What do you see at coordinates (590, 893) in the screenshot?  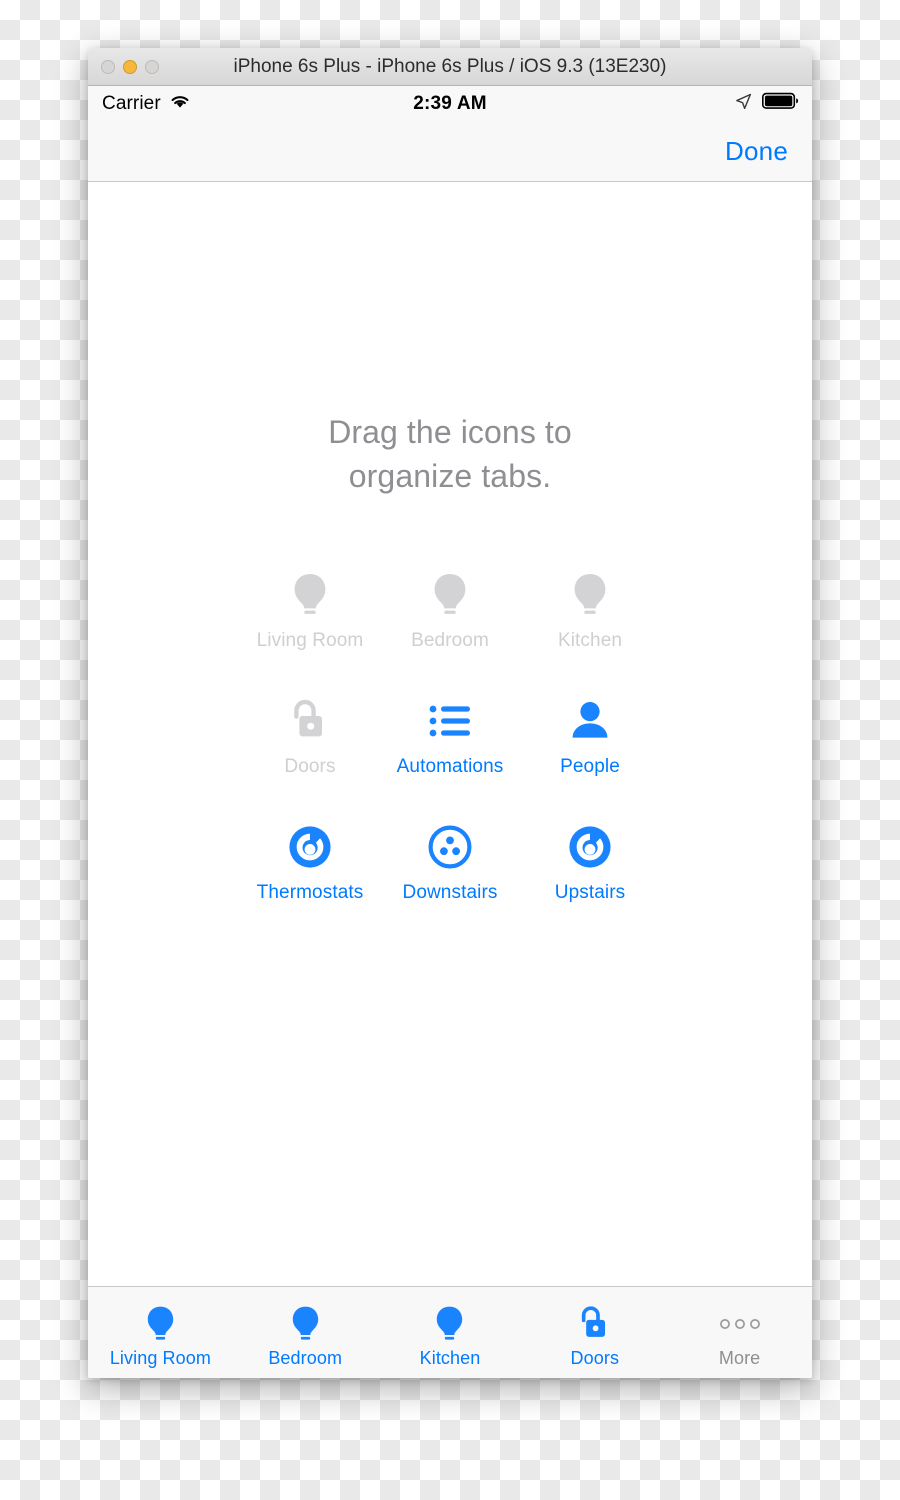 I see `grid-item-label: Upstairs` at bounding box center [590, 893].